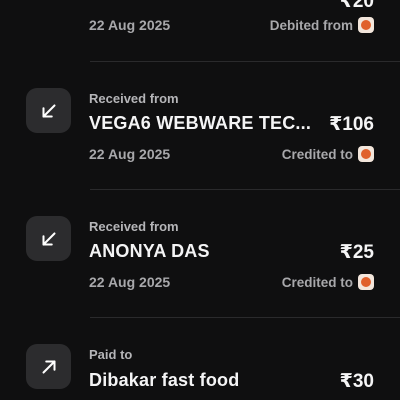  What do you see at coordinates (356, 6) in the screenshot?
I see `transaction-amount: ₹20` at bounding box center [356, 6].